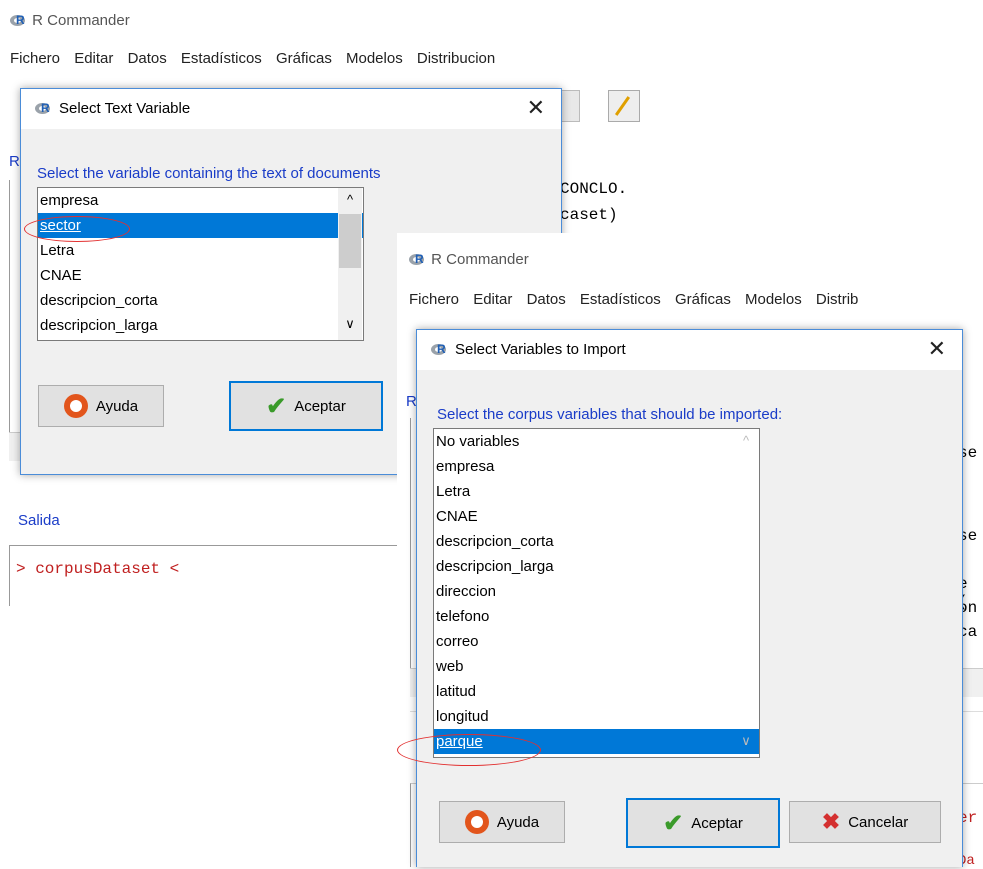 Image resolution: width=983 pixels, height=869 pixels. What do you see at coordinates (596, 641) in the screenshot?
I see `list-item: correo` at bounding box center [596, 641].